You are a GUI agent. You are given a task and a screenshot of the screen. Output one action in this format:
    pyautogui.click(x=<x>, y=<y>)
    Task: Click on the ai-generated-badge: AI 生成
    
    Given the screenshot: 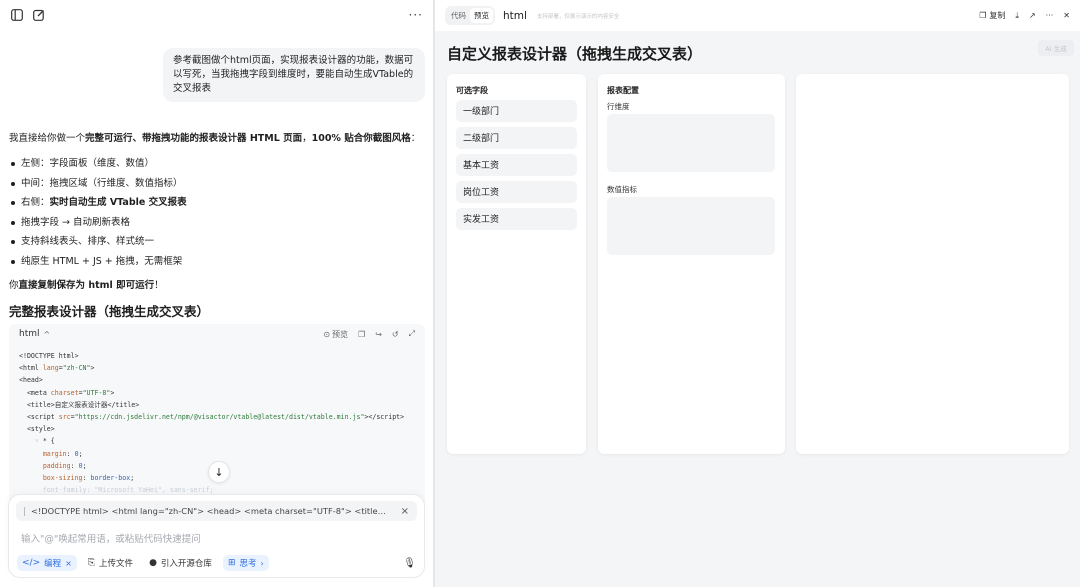 What is the action you would take?
    pyautogui.click(x=1056, y=48)
    